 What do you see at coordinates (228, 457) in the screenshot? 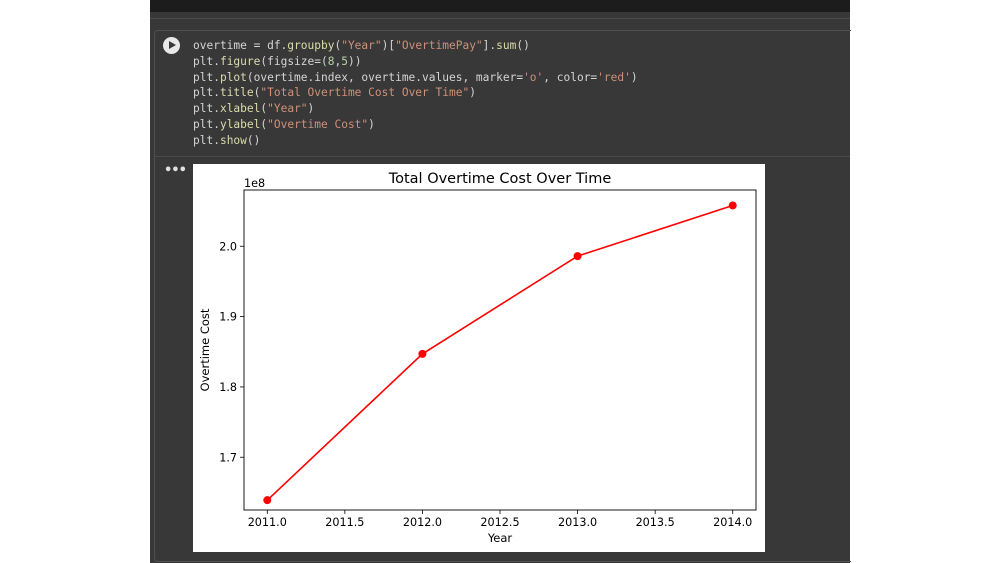
I see `y-tick-label: 1.7` at bounding box center [228, 457].